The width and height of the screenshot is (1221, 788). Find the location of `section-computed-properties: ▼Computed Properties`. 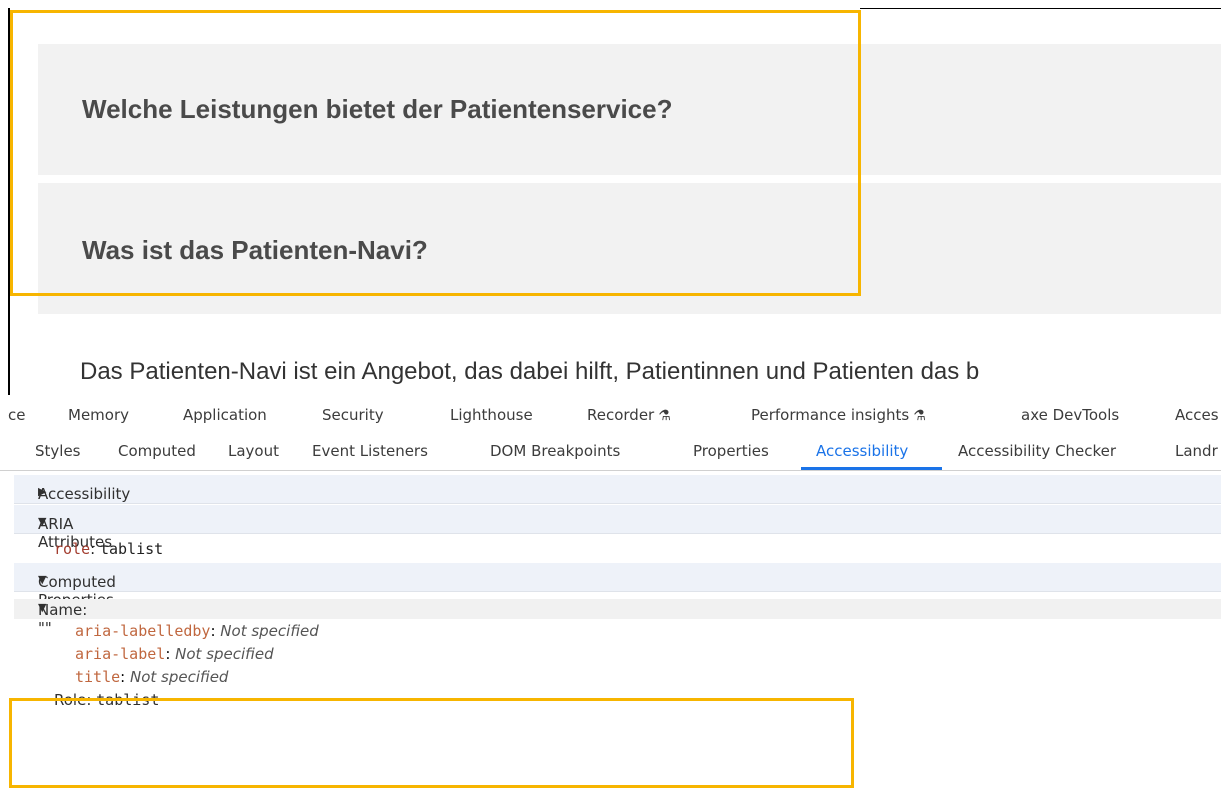

section-computed-properties: ▼Computed Properties is located at coordinates (617, 586).